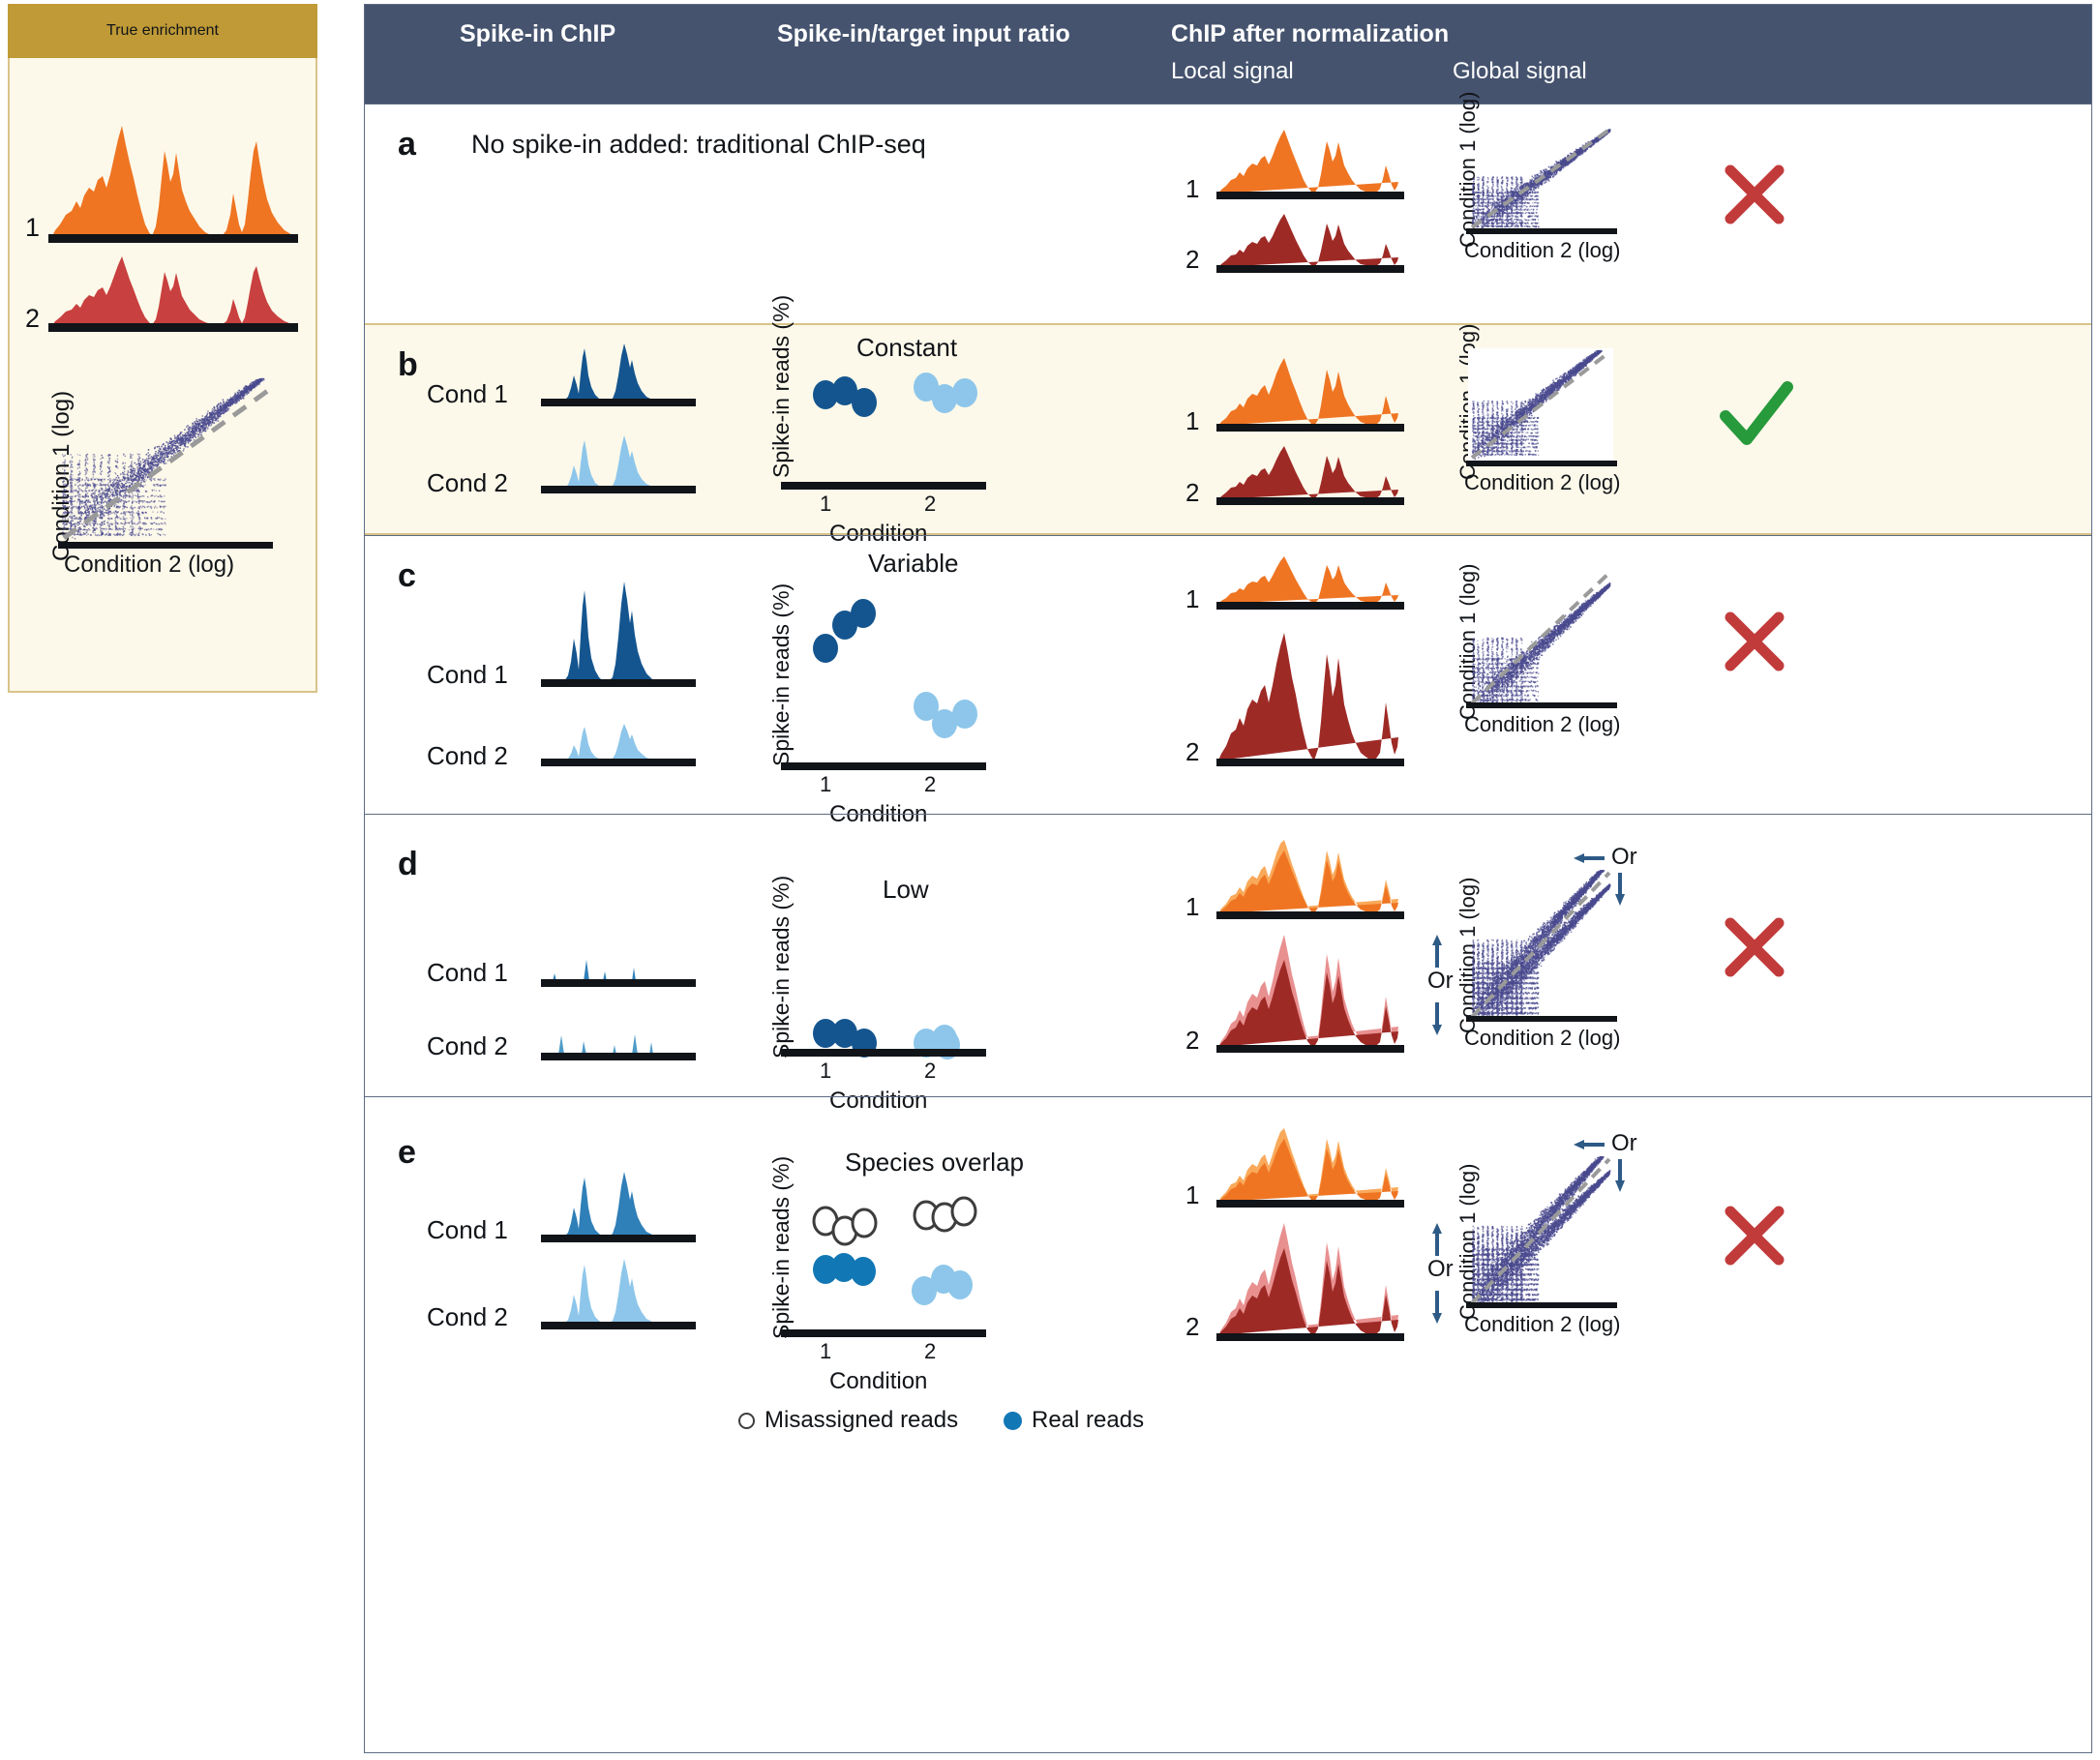 The width and height of the screenshot is (2100, 1760). Describe the element at coordinates (618, 1238) in the screenshot. I see `row-e-cond1-baseline` at that location.